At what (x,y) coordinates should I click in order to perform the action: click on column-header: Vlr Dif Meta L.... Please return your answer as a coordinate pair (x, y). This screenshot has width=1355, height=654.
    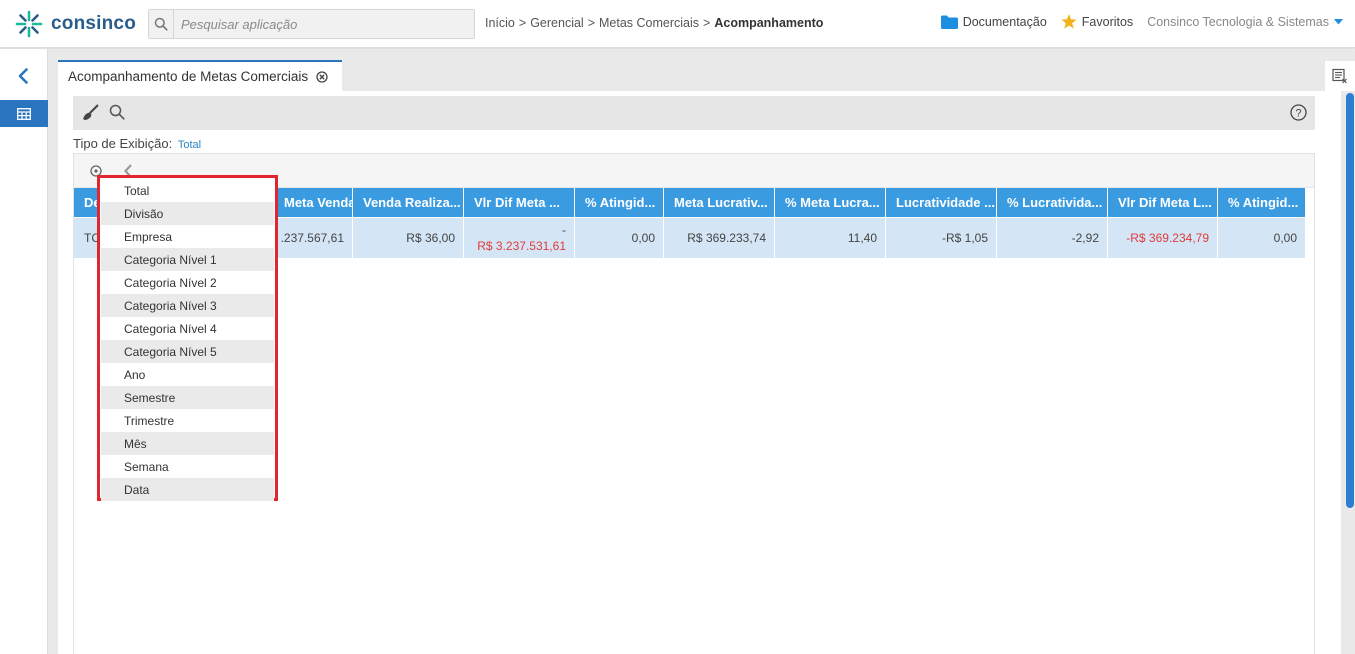
    Looking at the image, I should click on (1163, 202).